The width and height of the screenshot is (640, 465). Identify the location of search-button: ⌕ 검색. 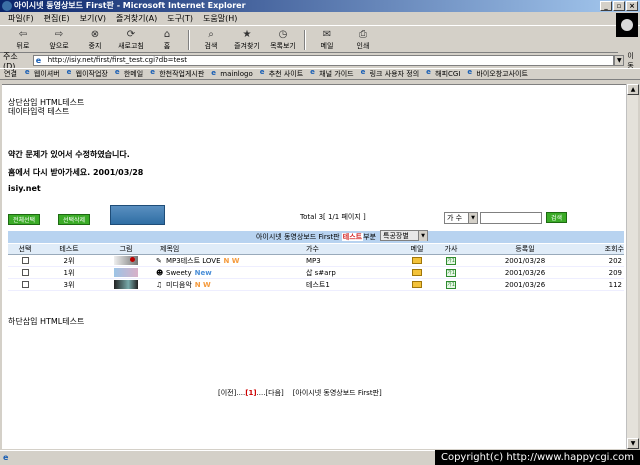
(211, 40).